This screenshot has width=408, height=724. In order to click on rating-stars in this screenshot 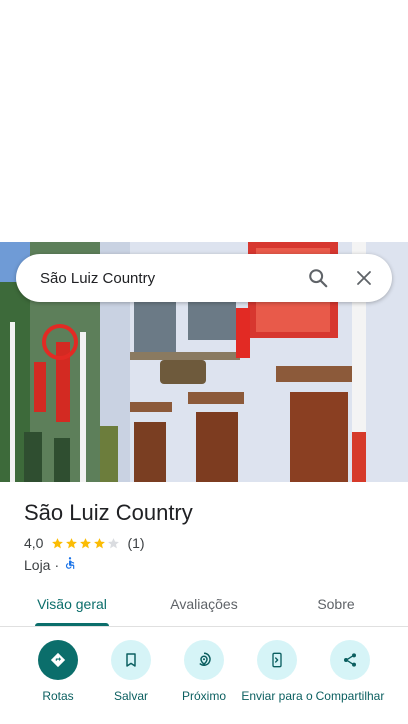, I will do `click(86, 543)`.